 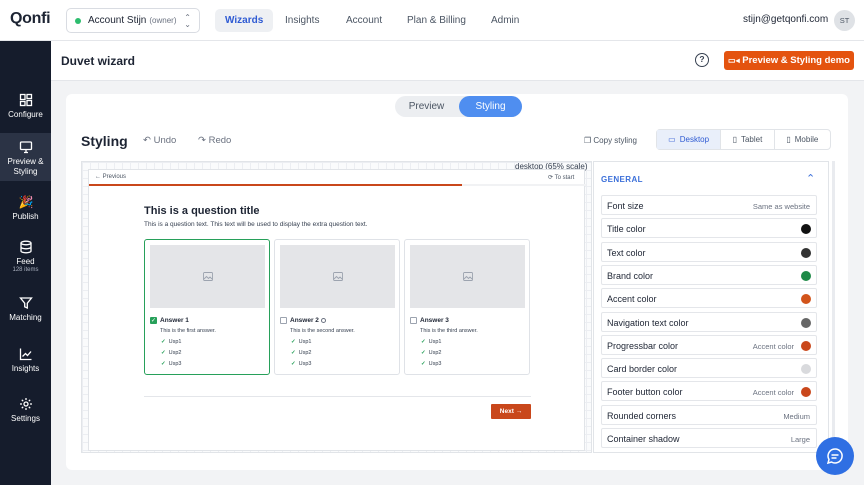 What do you see at coordinates (709, 438) in the screenshot?
I see `setting-row-container-shadow: Container shadow Large` at bounding box center [709, 438].